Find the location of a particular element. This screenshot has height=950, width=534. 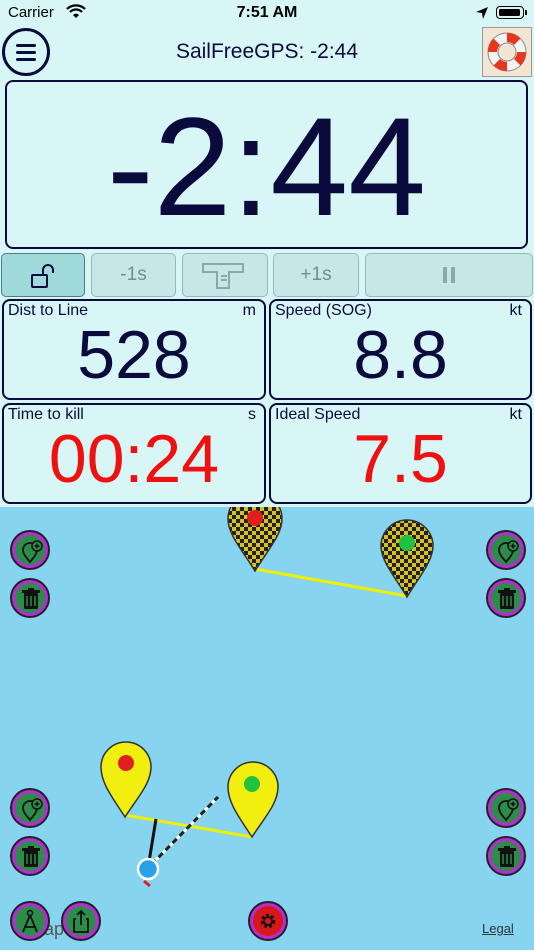

start-gun-button is located at coordinates (225, 275).